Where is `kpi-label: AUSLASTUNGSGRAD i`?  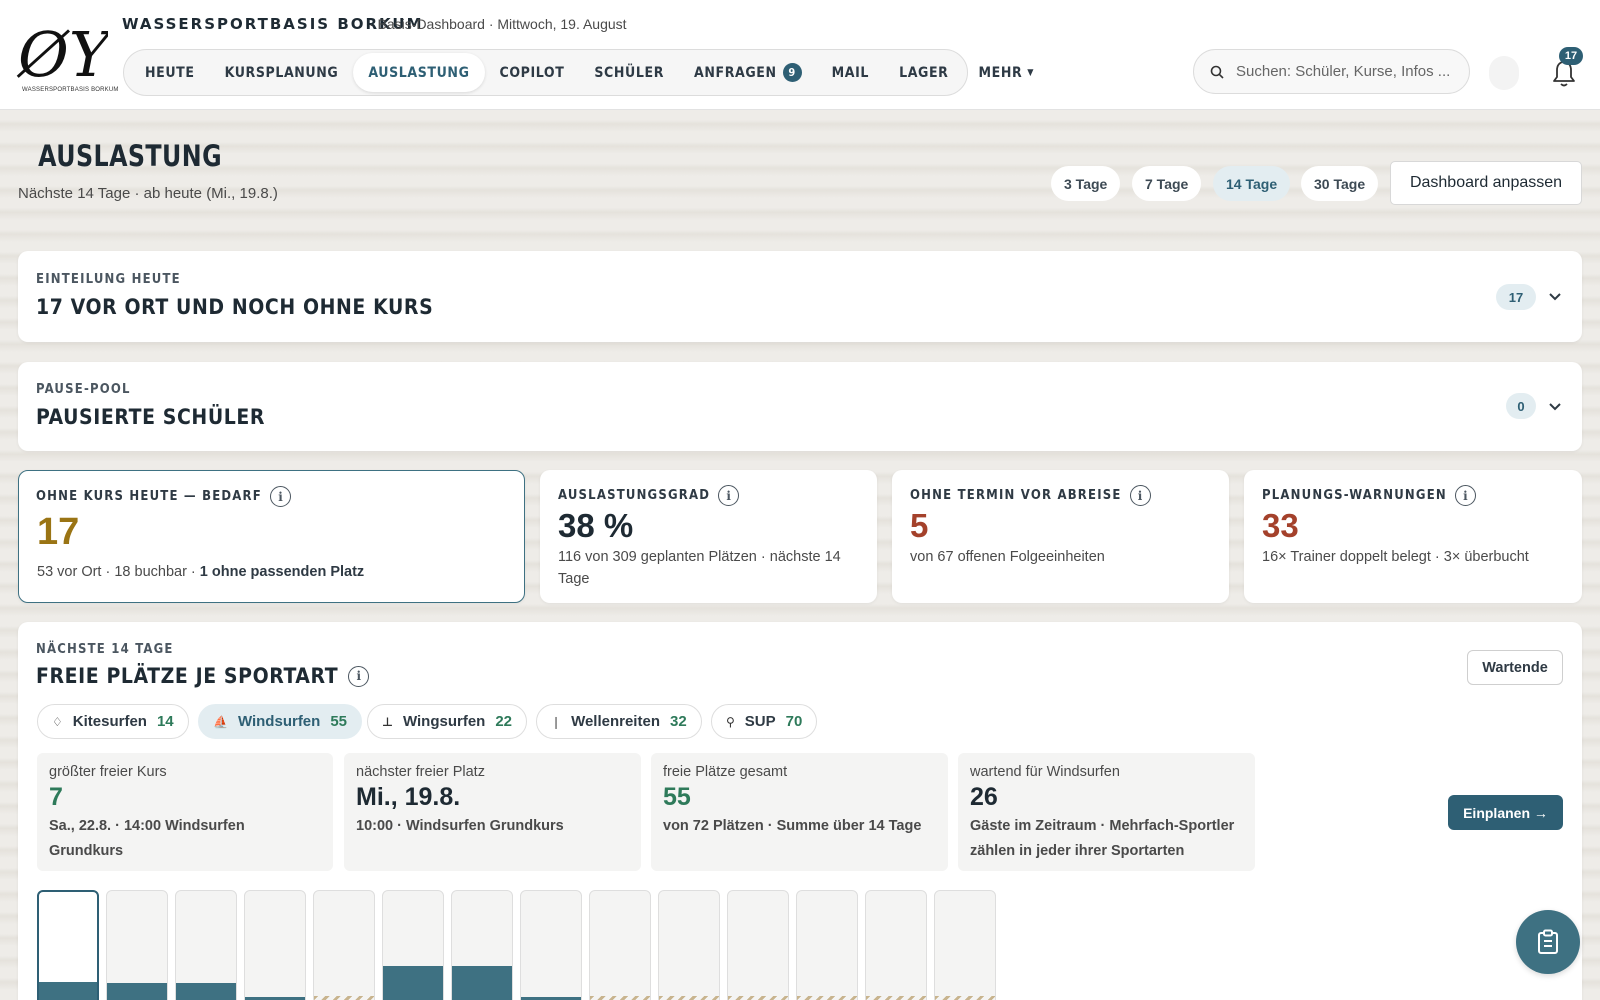
kpi-label: AUSLASTUNGSGRAD i is located at coordinates (649, 495).